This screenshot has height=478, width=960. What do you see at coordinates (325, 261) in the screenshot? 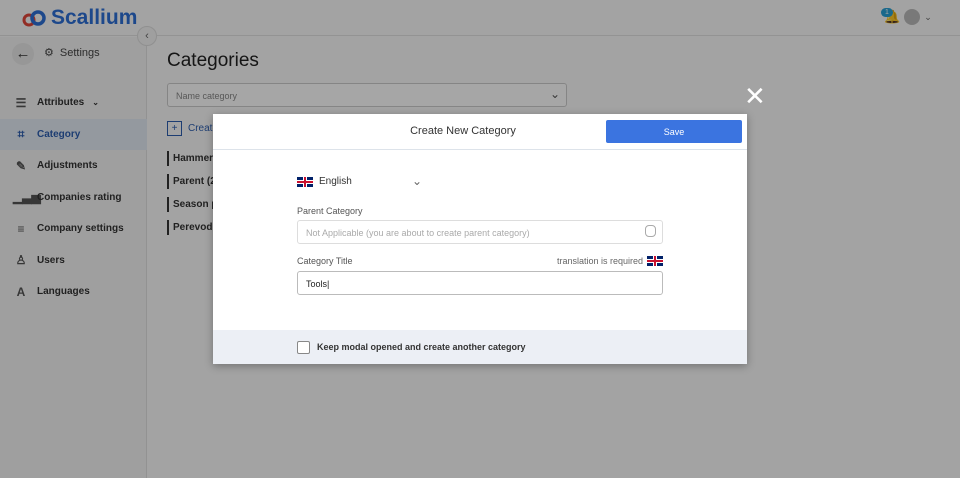
I see `category-title-label: Category Title` at bounding box center [325, 261].